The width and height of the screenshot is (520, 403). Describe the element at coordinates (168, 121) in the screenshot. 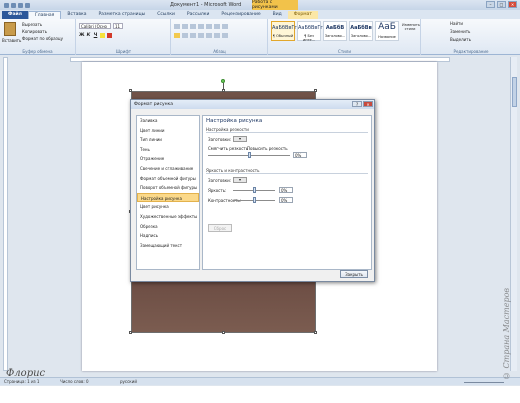

I see `nav-item-fill: Заливка` at that location.